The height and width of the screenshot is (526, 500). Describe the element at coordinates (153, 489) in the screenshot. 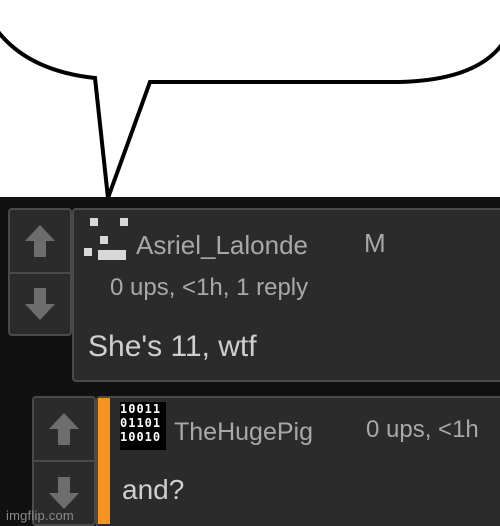

I see `comment-body: and?` at that location.